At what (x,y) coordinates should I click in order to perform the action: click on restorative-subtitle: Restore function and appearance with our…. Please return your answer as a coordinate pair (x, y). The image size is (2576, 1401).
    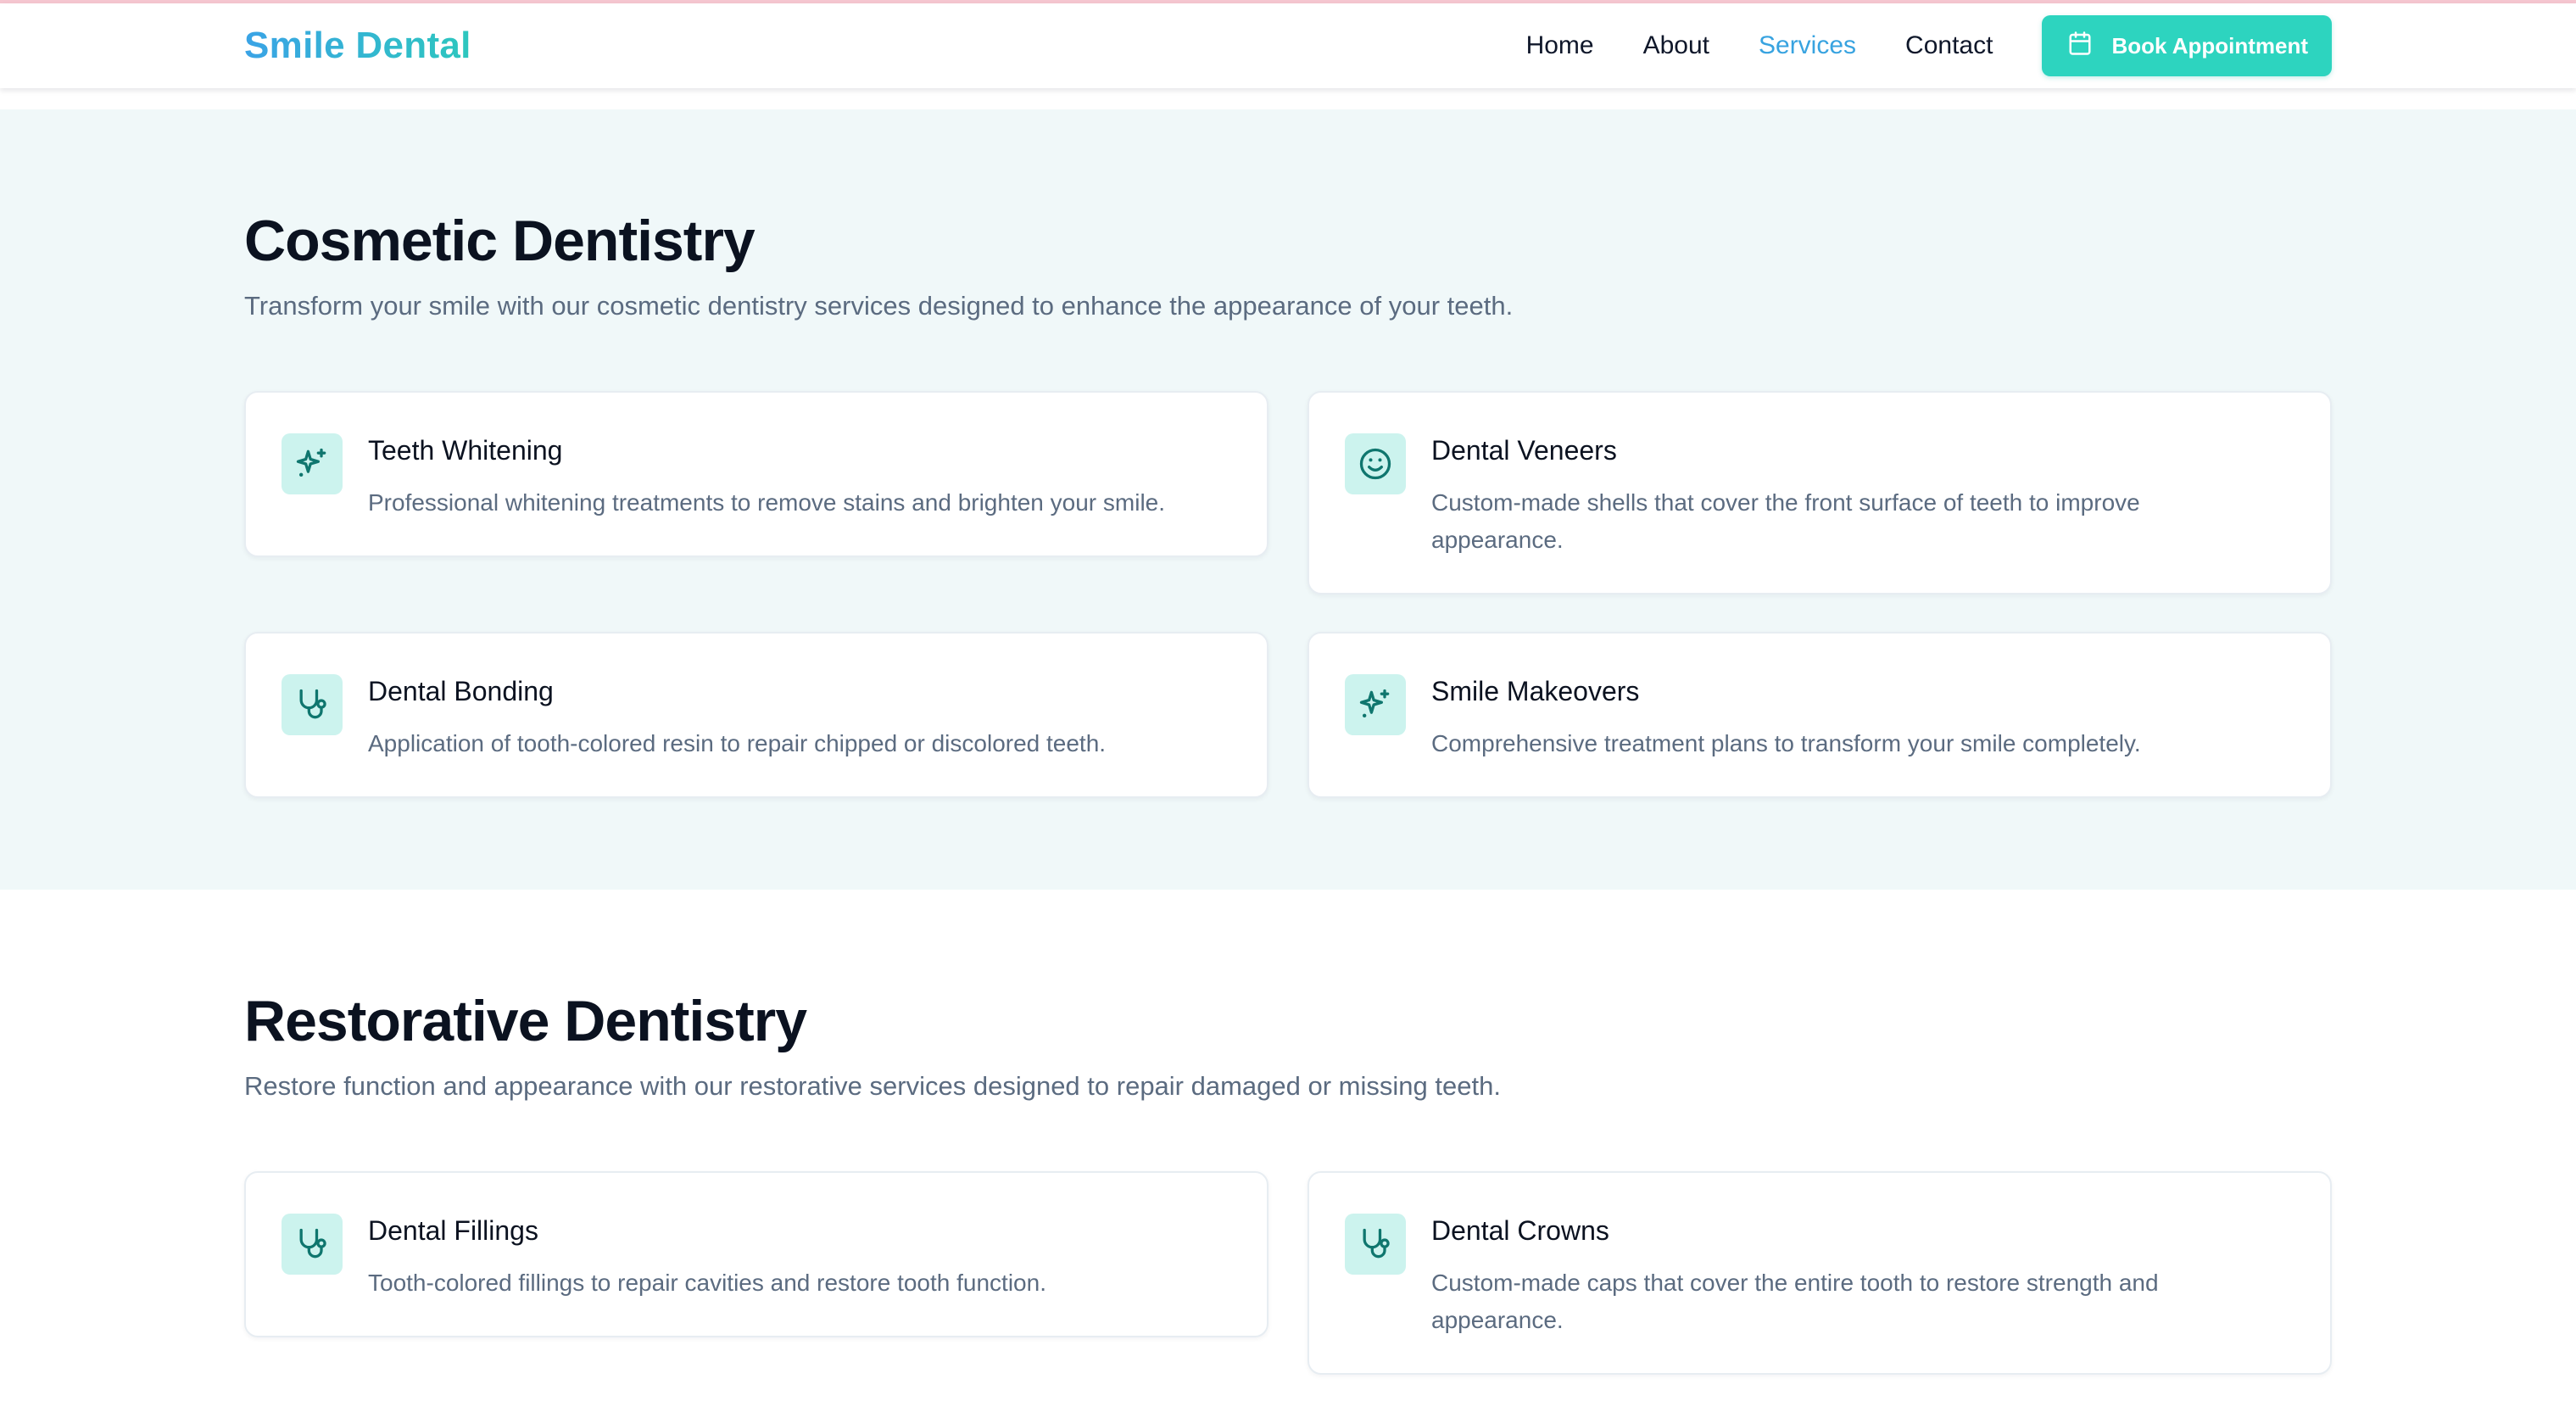
    Looking at the image, I should click on (872, 1086).